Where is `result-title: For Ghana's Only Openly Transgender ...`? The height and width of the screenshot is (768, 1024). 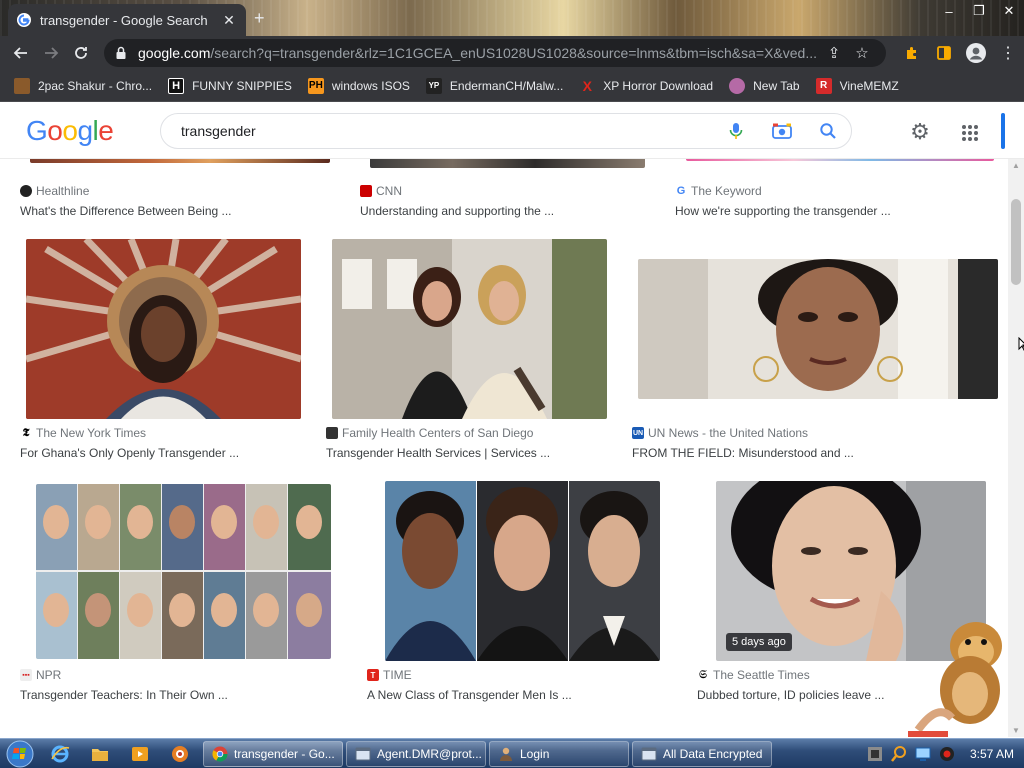 result-title: For Ghana's Only Openly Transgender ... is located at coordinates (170, 453).